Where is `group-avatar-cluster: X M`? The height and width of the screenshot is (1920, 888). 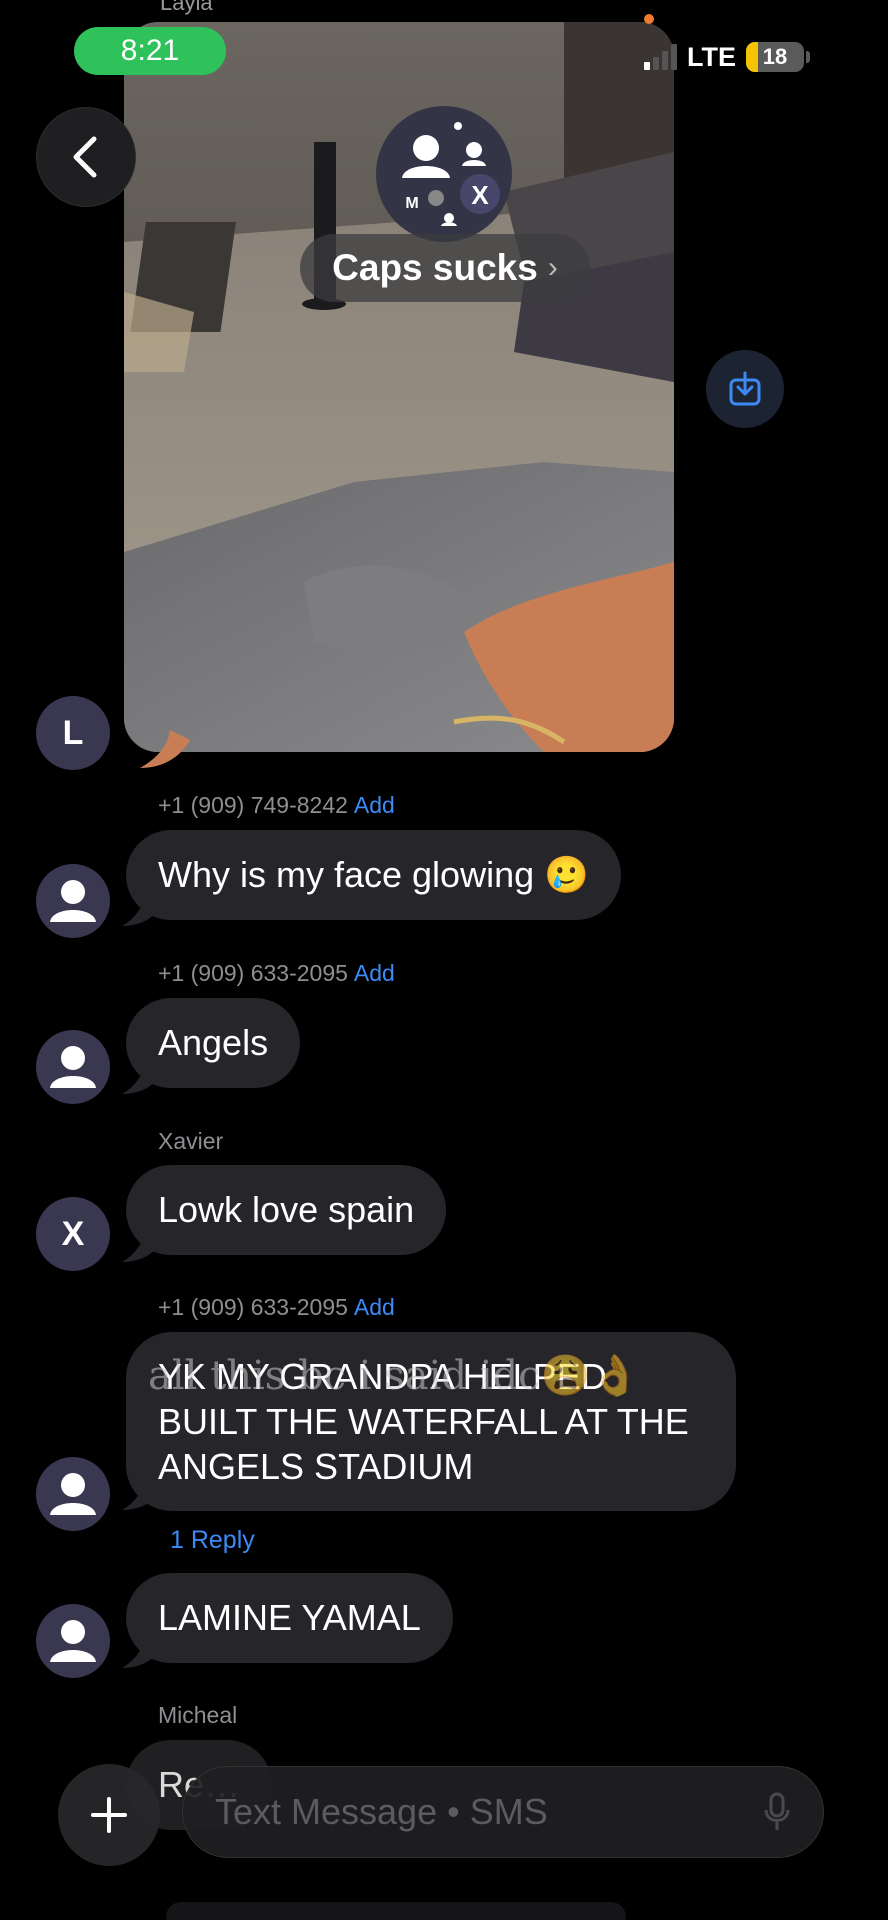
group-avatar-cluster: X M is located at coordinates (444, 174).